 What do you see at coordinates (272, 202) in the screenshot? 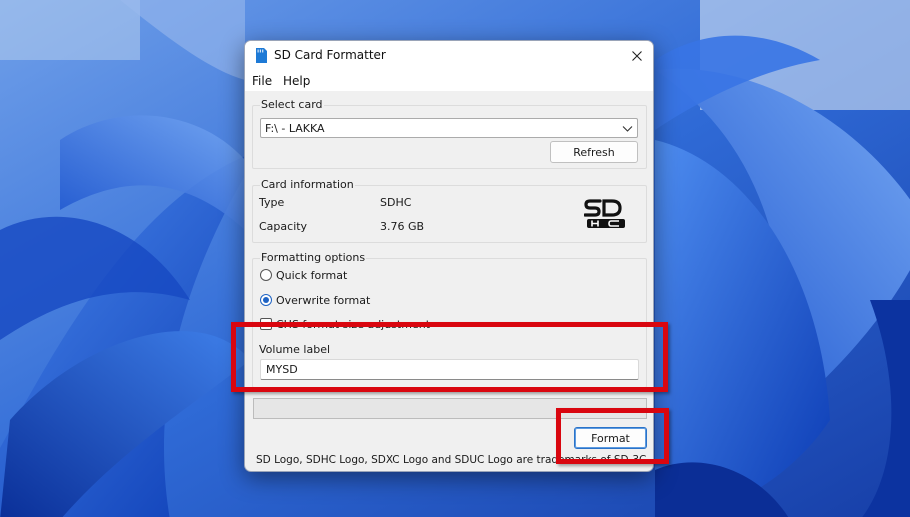
I see `card-type-label: Type` at bounding box center [272, 202].